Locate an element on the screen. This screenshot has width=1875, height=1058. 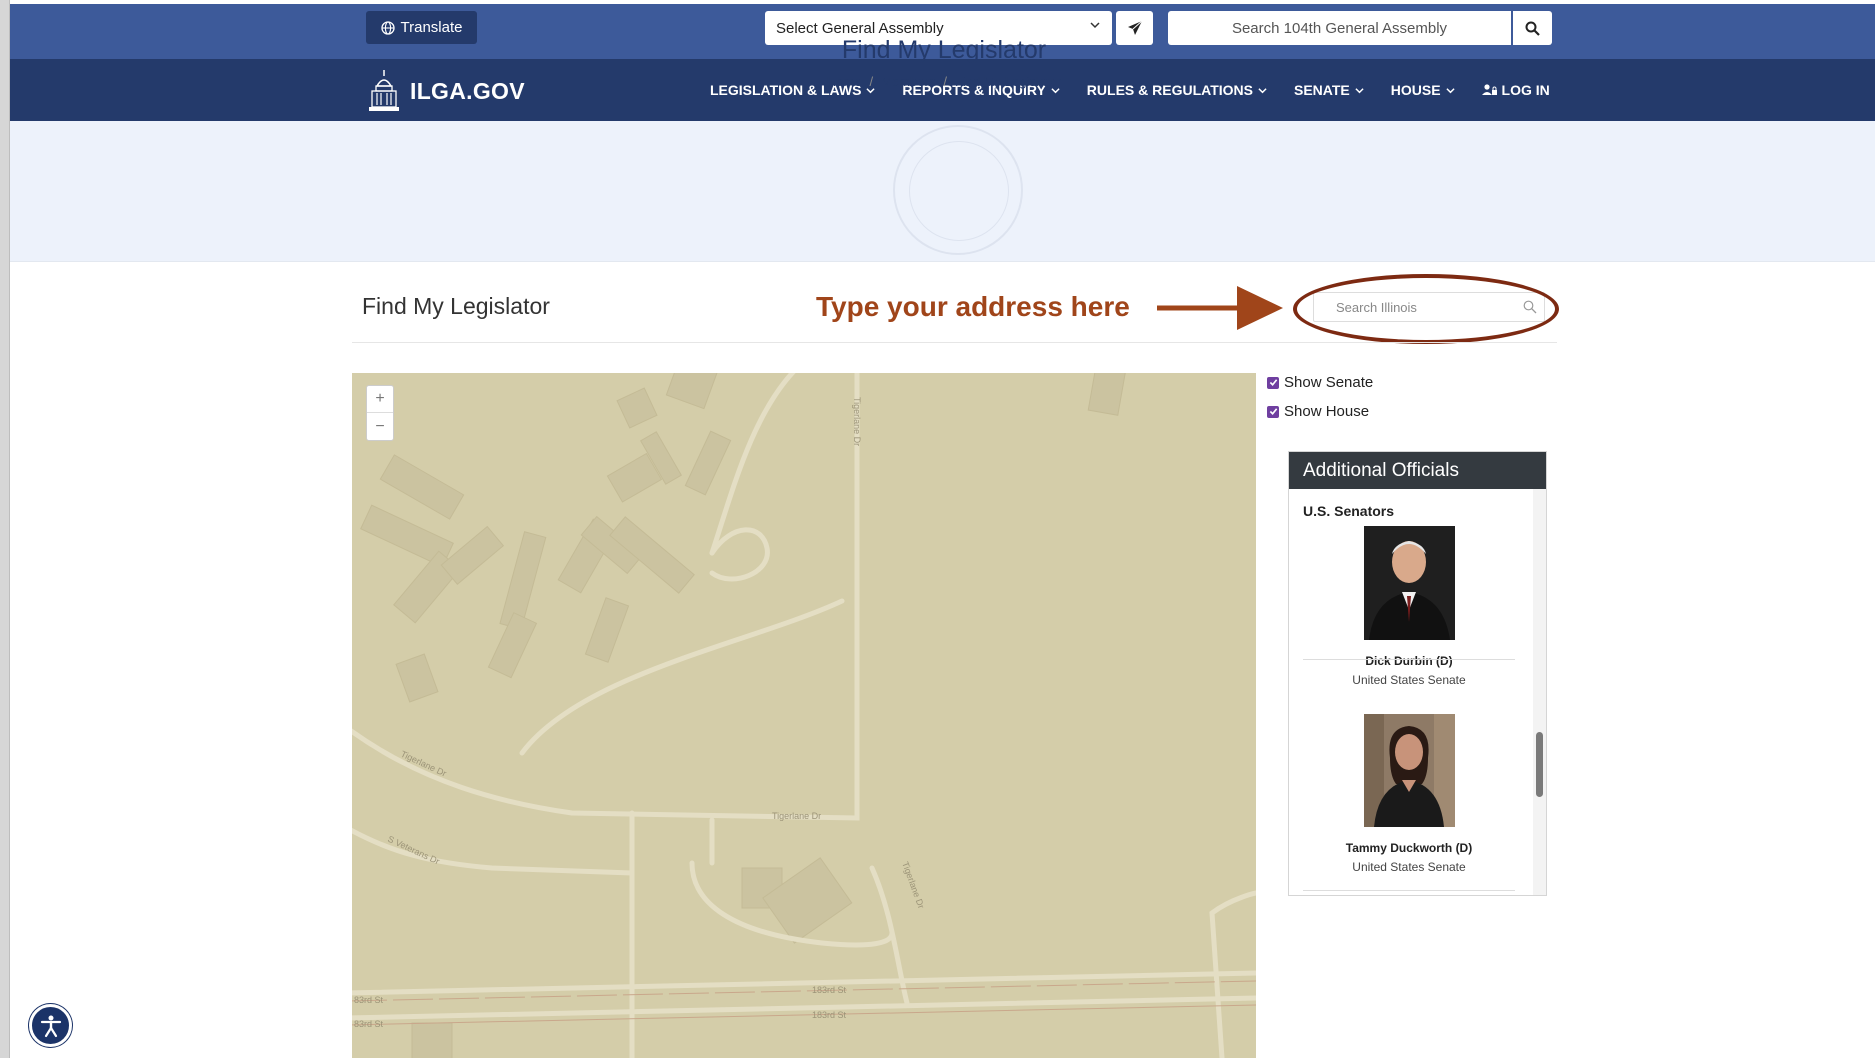
accessibility-button is located at coordinates (50, 1025).